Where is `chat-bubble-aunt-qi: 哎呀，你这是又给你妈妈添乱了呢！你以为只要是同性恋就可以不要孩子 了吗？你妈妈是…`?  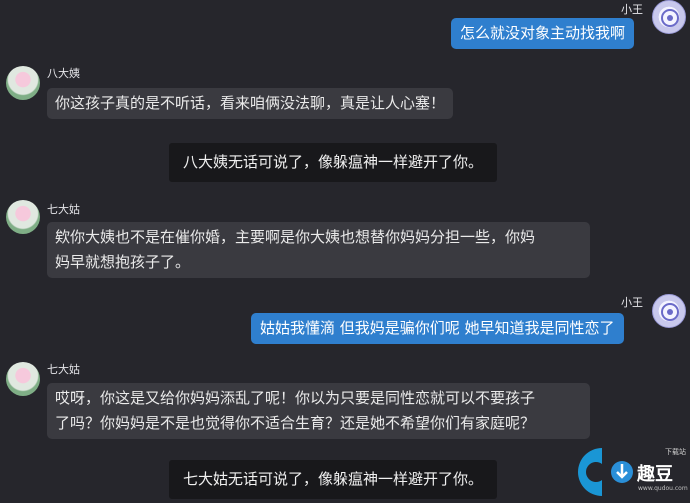 chat-bubble-aunt-qi: 哎呀，你这是又给你妈妈添乱了呢！你以为只要是同性恋就可以不要孩子 了吗？你妈妈是… is located at coordinates (318, 411).